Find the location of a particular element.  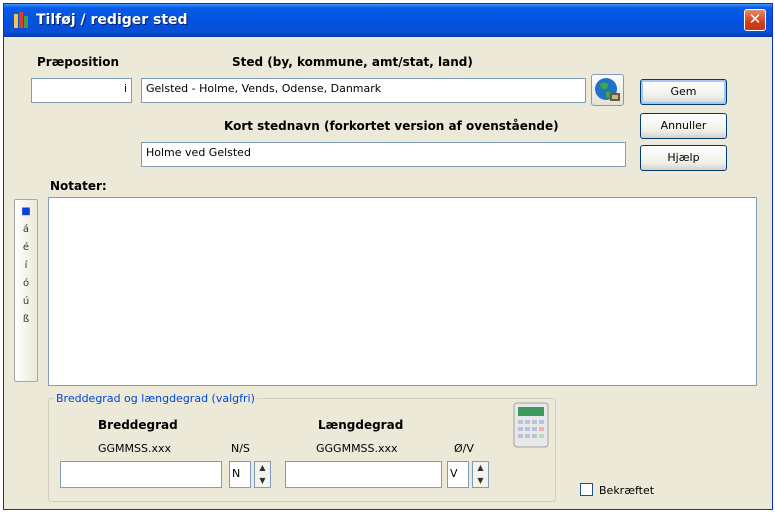

preposition-field: i is located at coordinates (81, 90).